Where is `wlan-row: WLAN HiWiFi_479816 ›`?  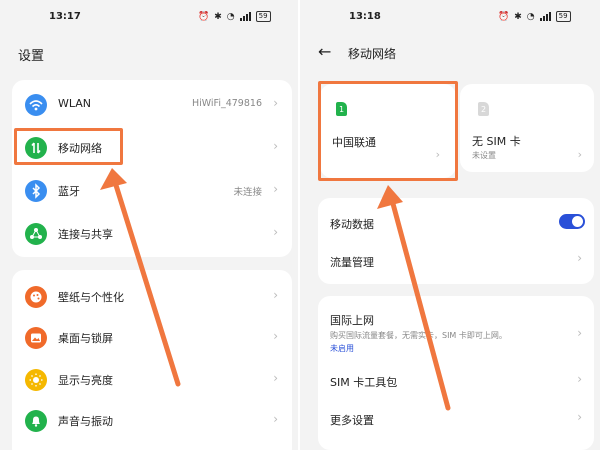 wlan-row: WLAN HiWiFi_479816 › is located at coordinates (152, 105).